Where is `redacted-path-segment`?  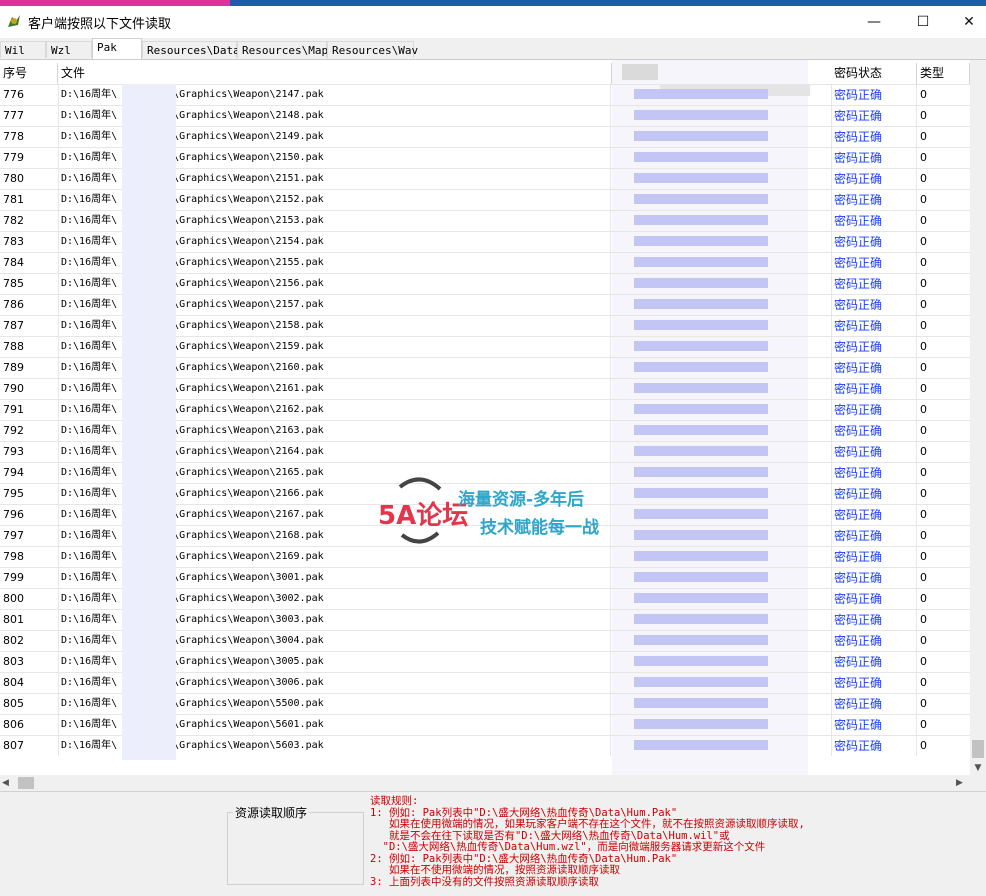
redacted-path-segment is located at coordinates (149, 422).